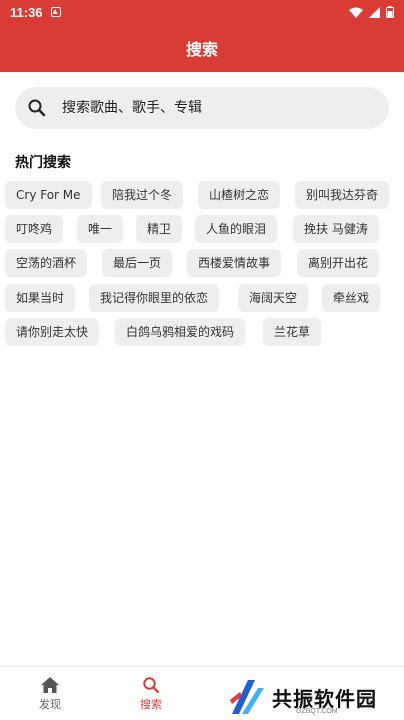  I want to click on signal-icon, so click(374, 12).